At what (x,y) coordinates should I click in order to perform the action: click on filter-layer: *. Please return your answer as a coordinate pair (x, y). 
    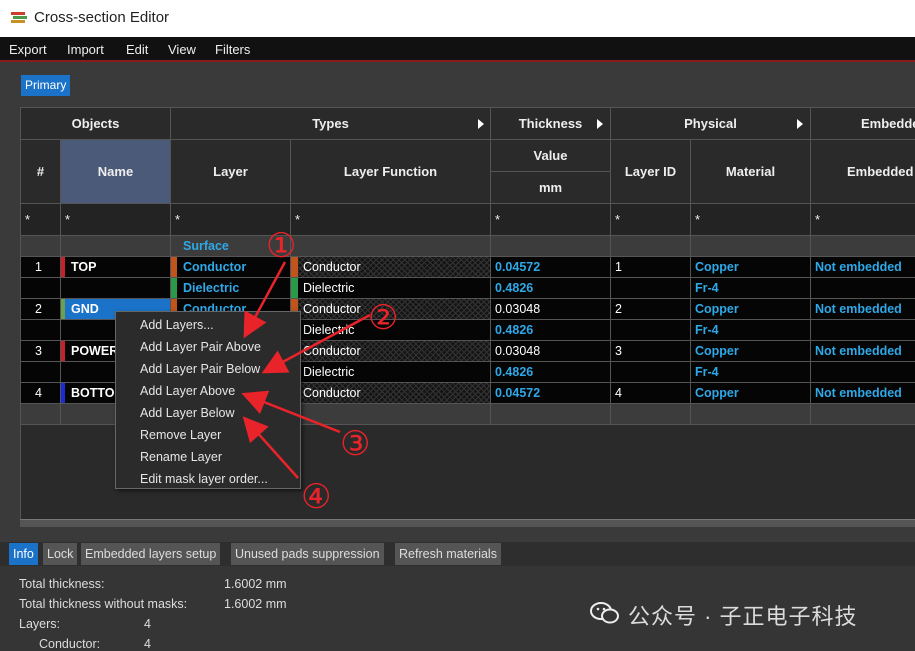
    Looking at the image, I should click on (231, 220).